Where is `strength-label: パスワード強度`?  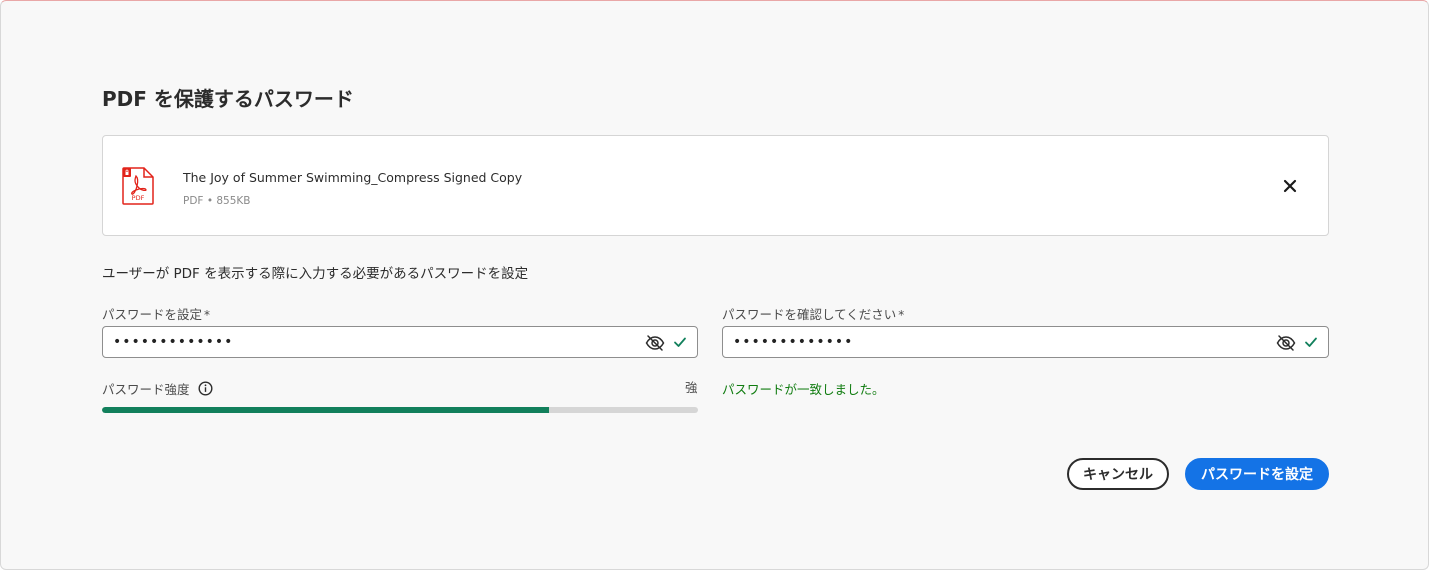
strength-label: パスワード強度 is located at coordinates (157, 388).